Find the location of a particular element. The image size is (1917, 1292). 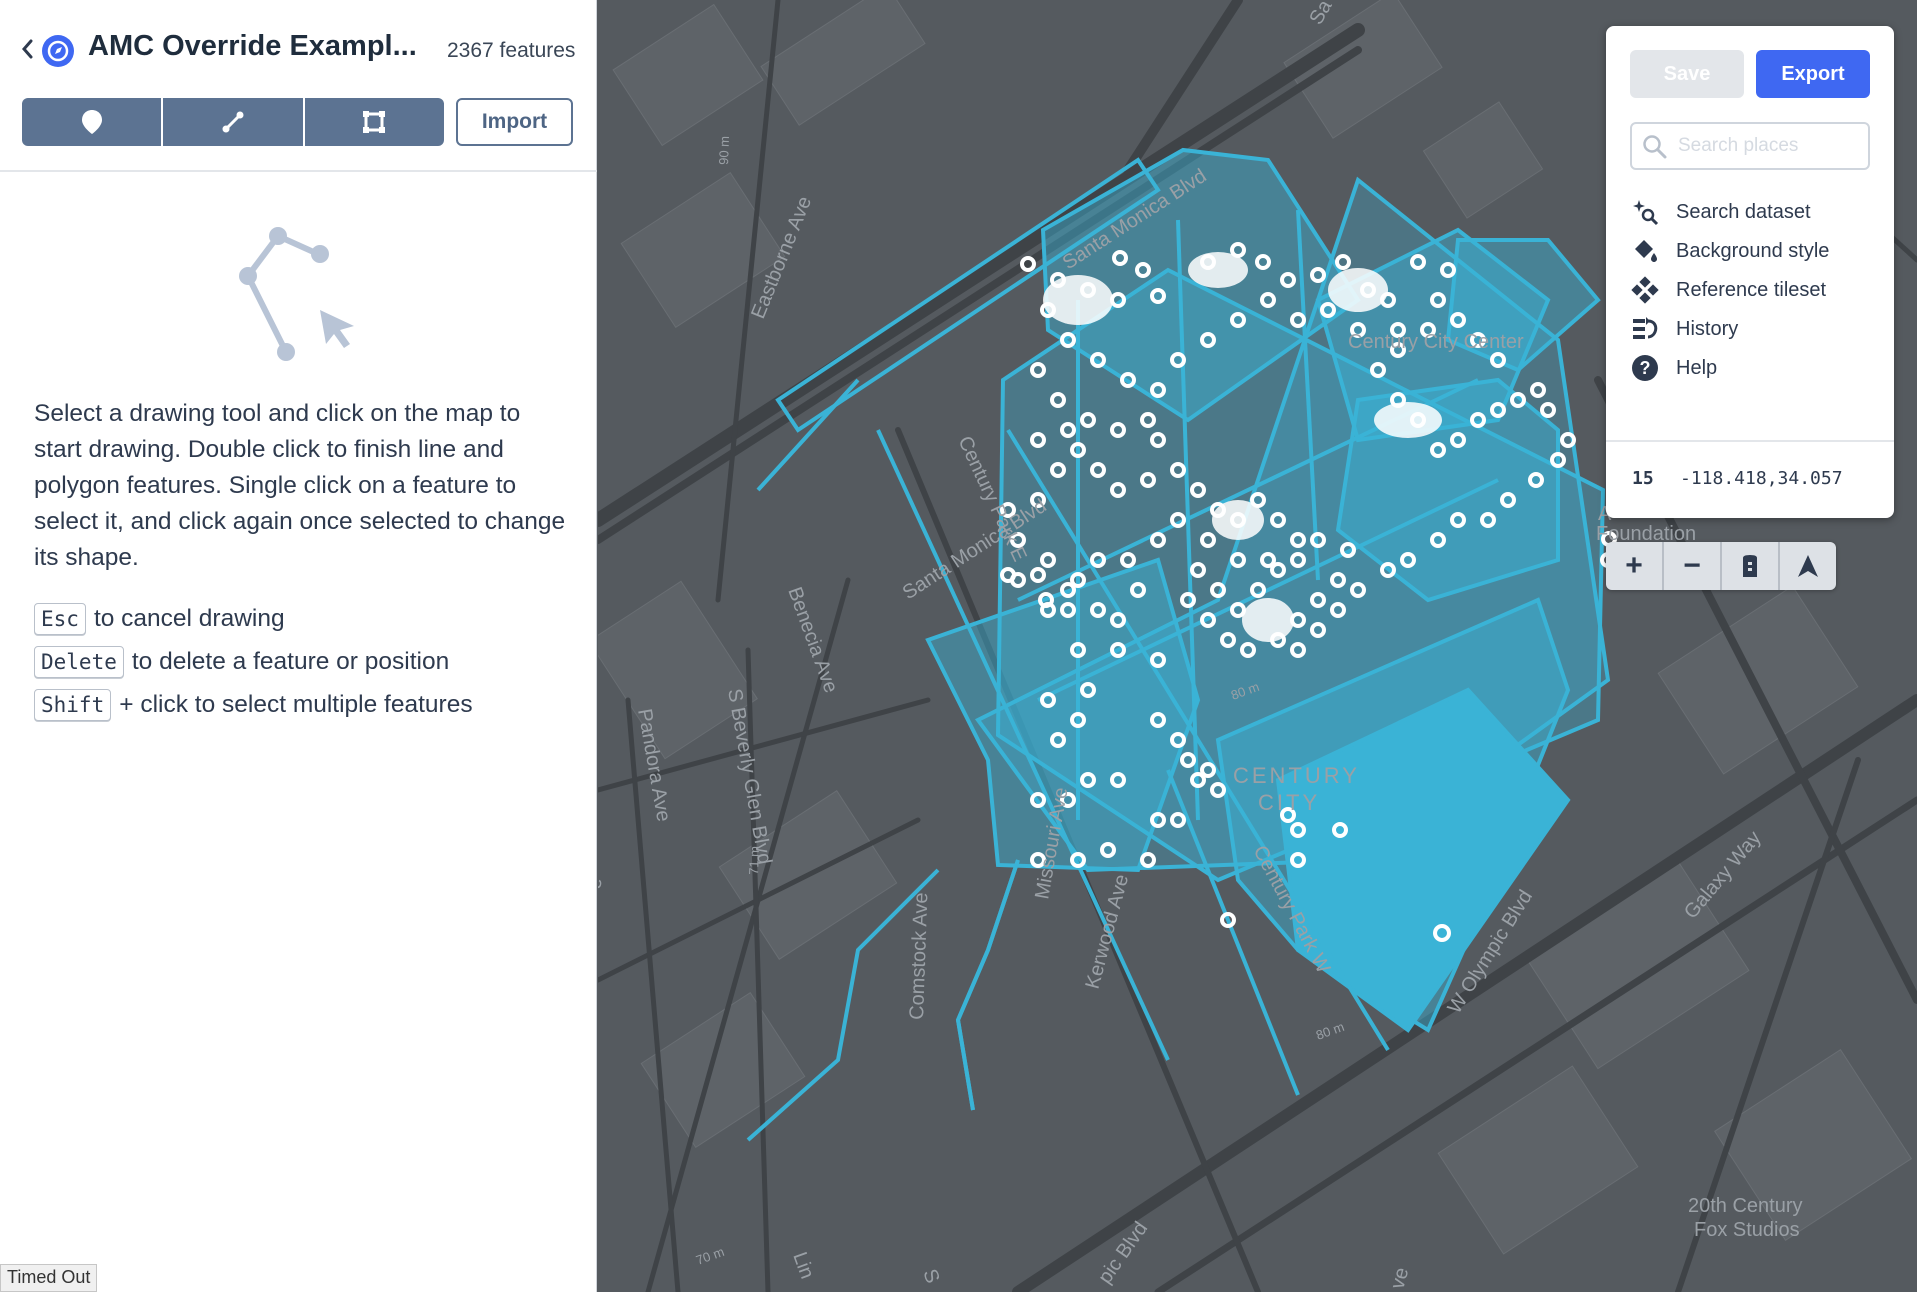

map-label-elevation: 71 m is located at coordinates (754, 860).